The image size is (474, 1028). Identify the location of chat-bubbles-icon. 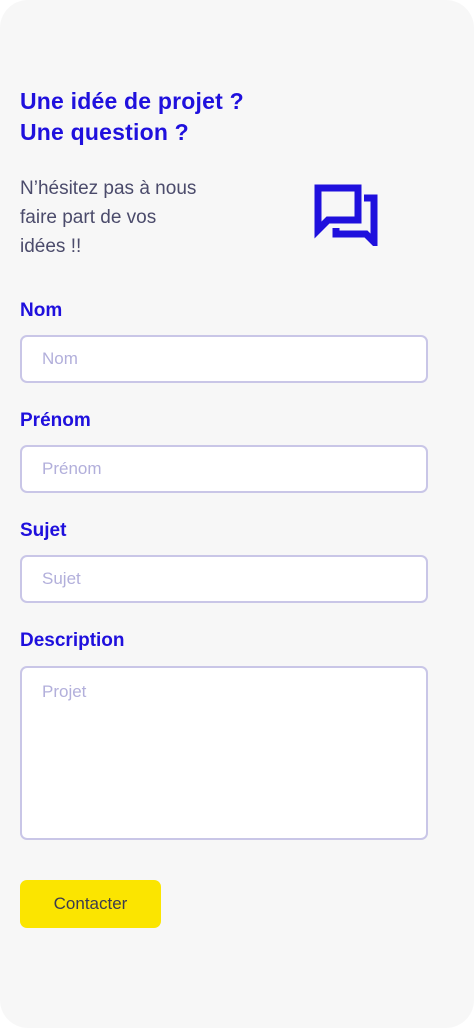
(346, 215).